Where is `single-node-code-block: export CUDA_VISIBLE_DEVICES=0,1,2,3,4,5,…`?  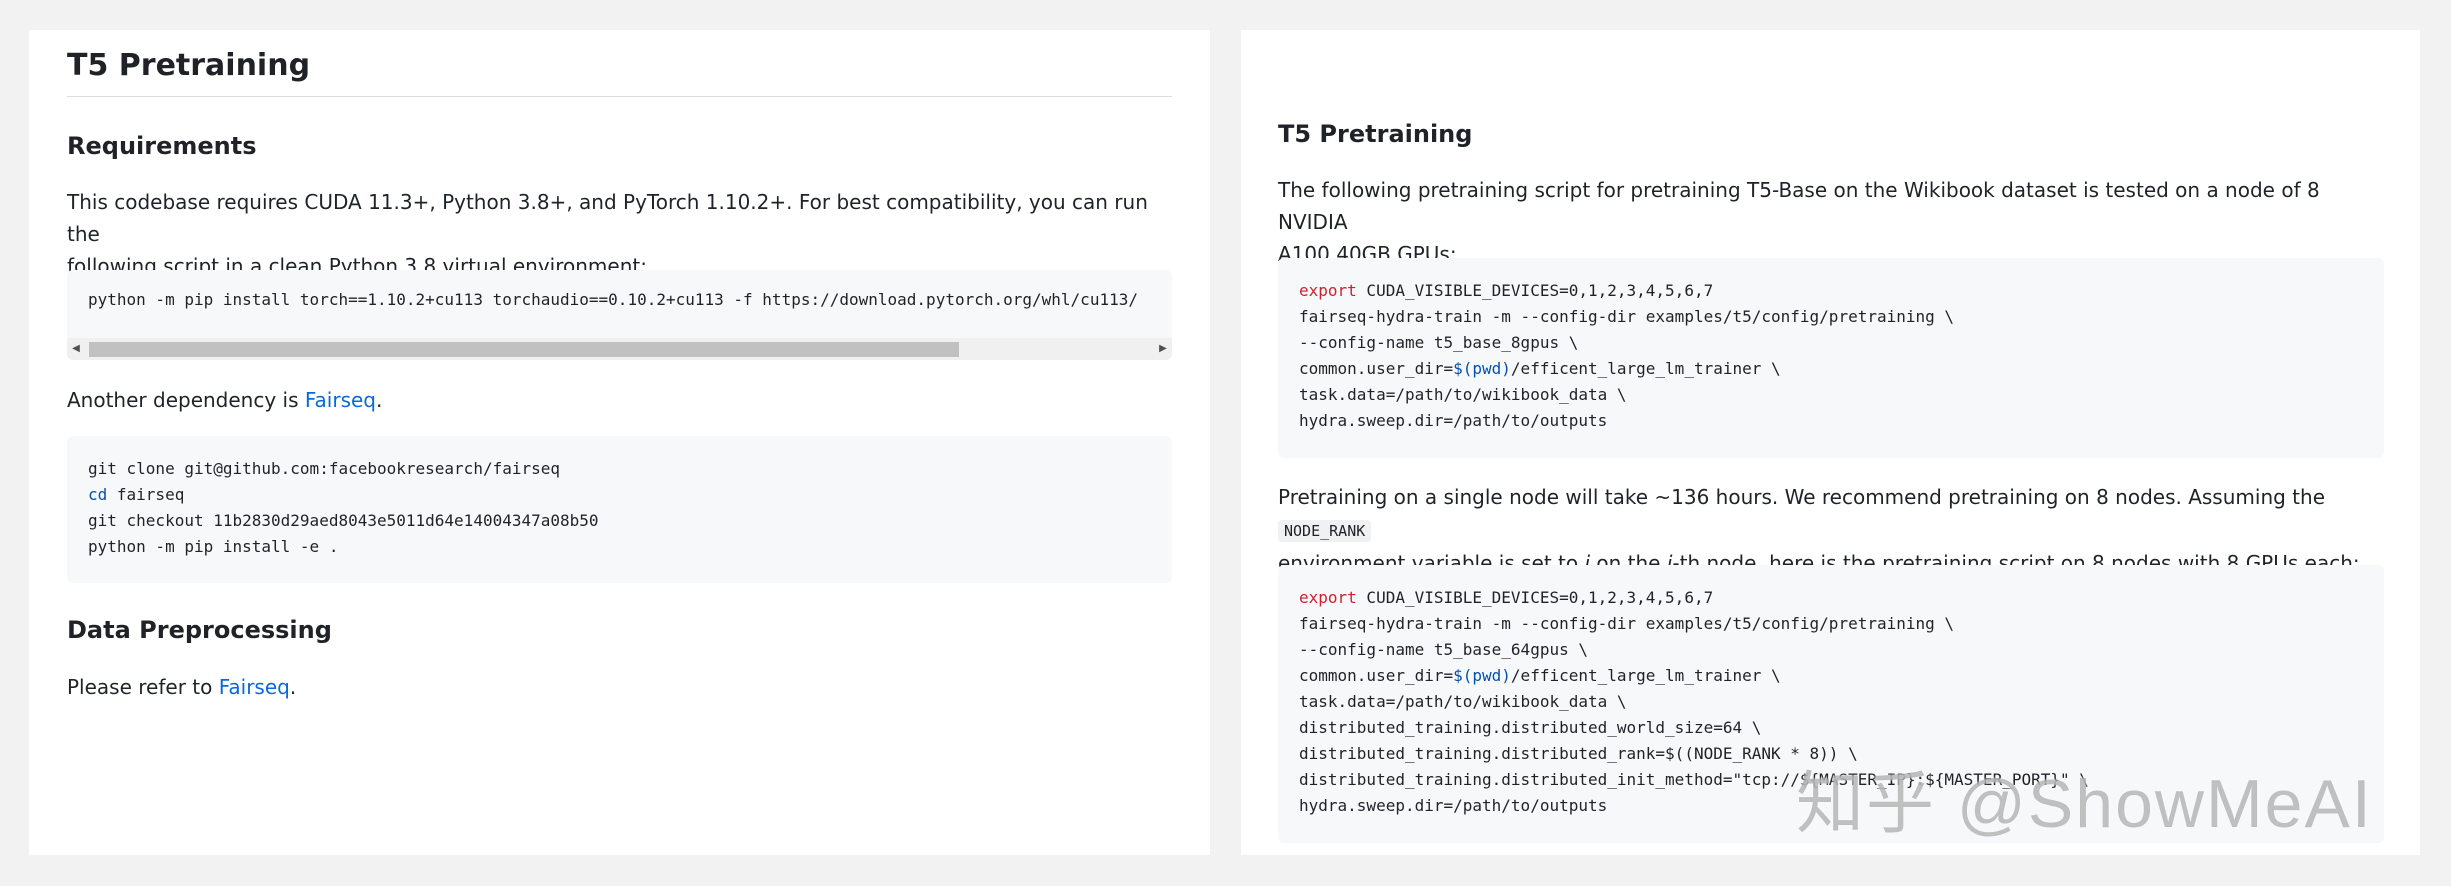
single-node-code-block: export CUDA_VISIBLE_DEVICES=0,1,2,3,4,5,… is located at coordinates (1831, 358).